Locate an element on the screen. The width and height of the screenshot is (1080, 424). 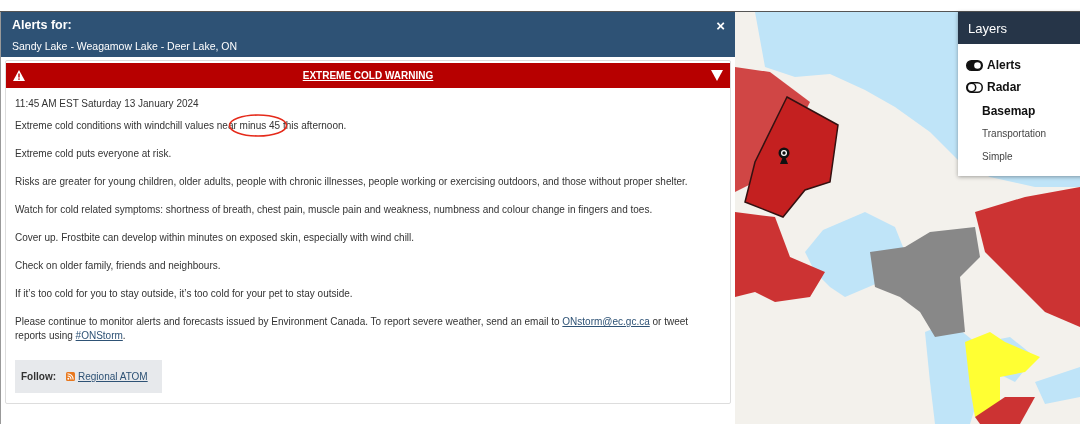
text-link: #ONStorm is located at coordinates (99, 335).